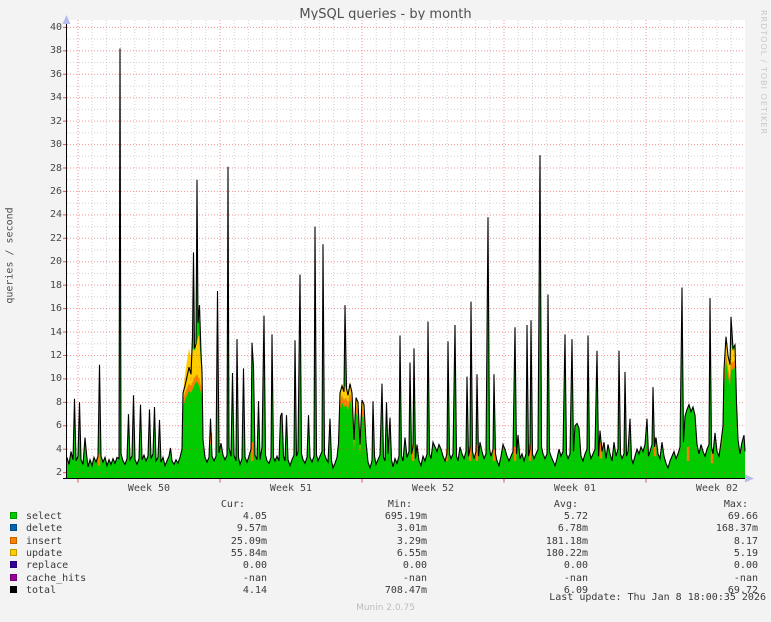 Image resolution: width=771 pixels, height=622 pixels. What do you see at coordinates (566, 541) in the screenshot?
I see `legend-avg-insert: 181.18m` at bounding box center [566, 541].